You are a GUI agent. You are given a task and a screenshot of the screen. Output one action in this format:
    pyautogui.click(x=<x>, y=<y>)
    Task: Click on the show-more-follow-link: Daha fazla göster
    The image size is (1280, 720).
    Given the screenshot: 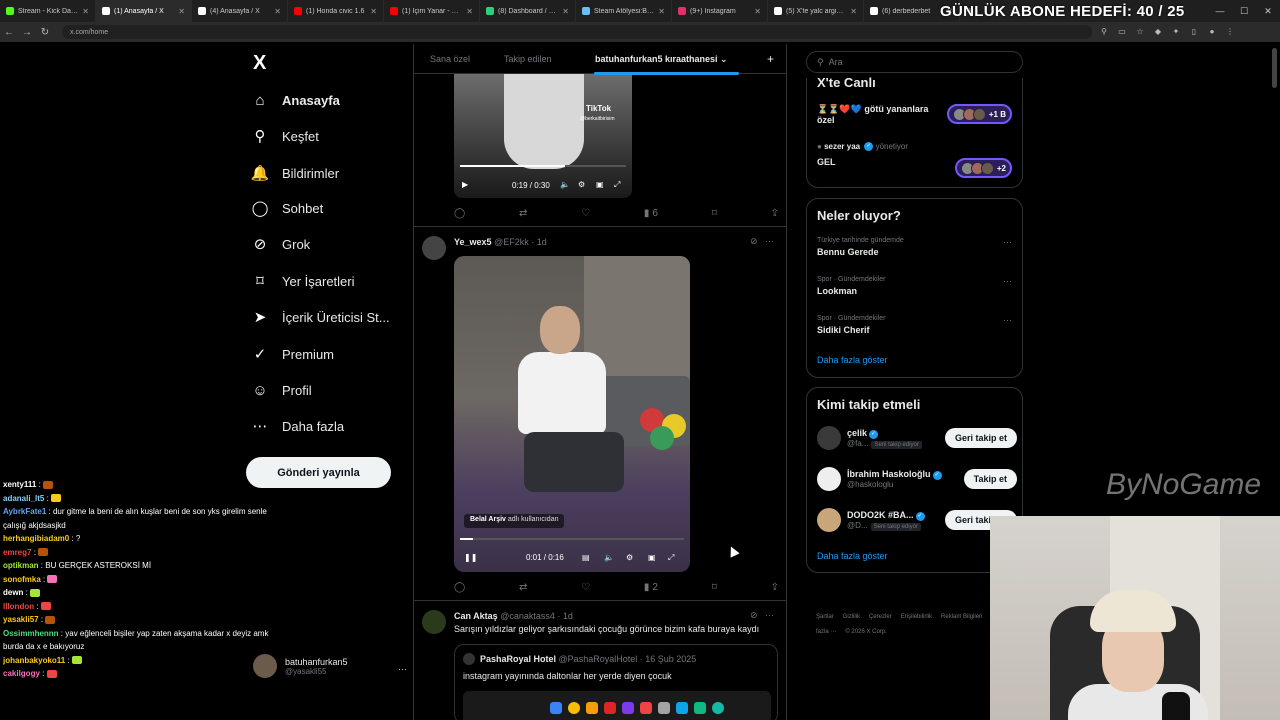 What is the action you would take?
    pyautogui.click(x=852, y=556)
    